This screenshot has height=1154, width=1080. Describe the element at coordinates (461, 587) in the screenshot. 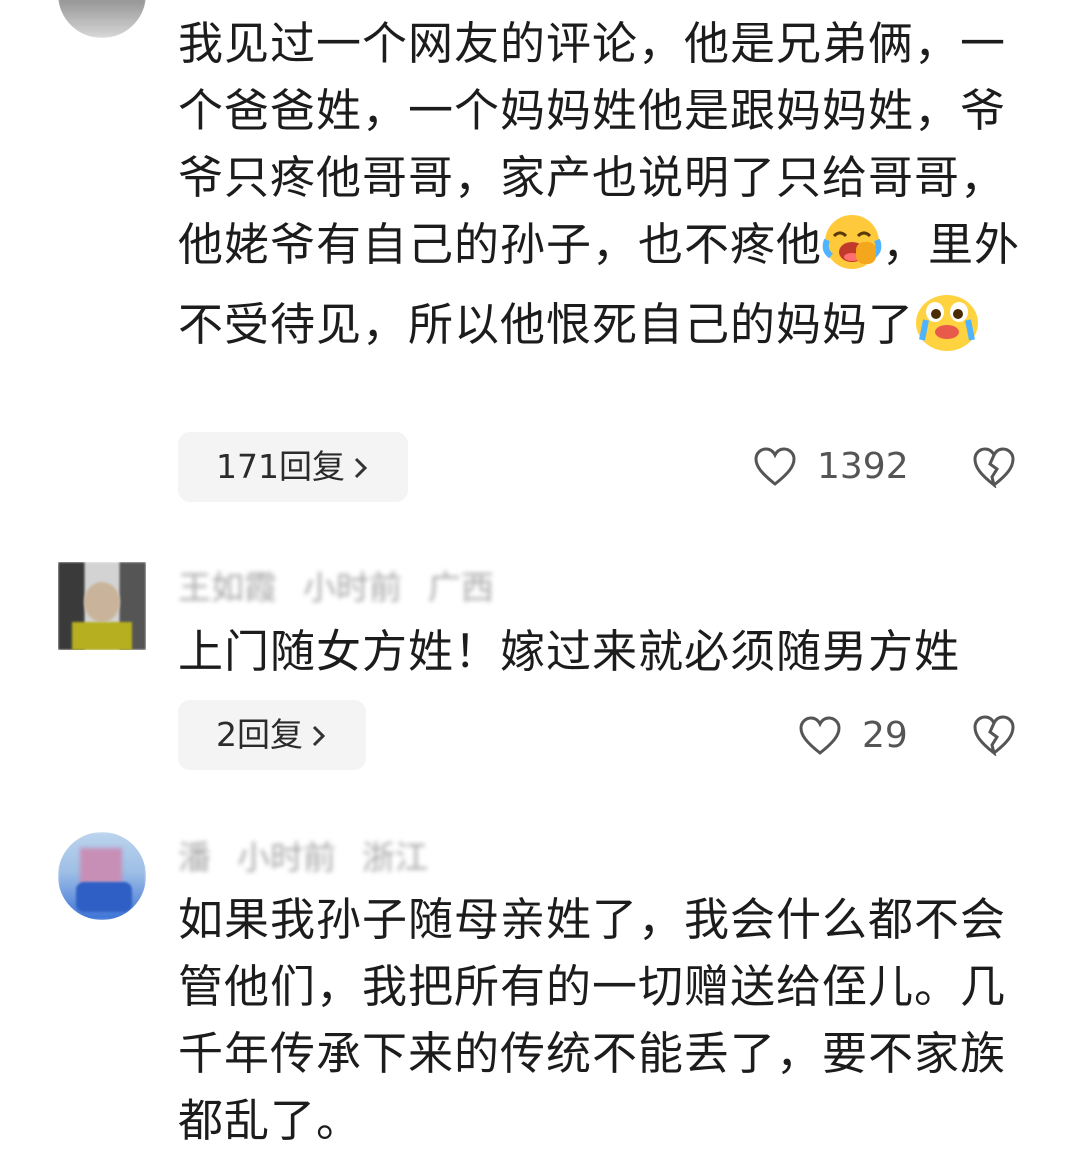

I see `location: 广西` at that location.